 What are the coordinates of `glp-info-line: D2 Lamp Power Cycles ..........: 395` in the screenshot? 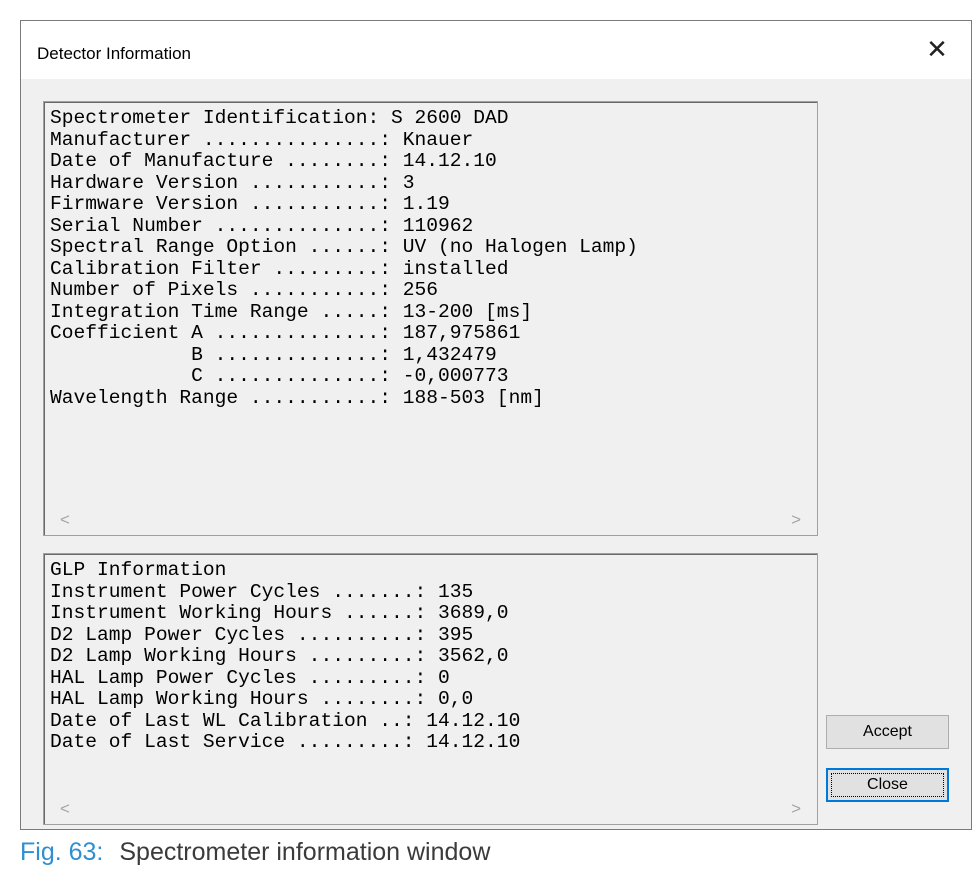 It's located at (262, 634).